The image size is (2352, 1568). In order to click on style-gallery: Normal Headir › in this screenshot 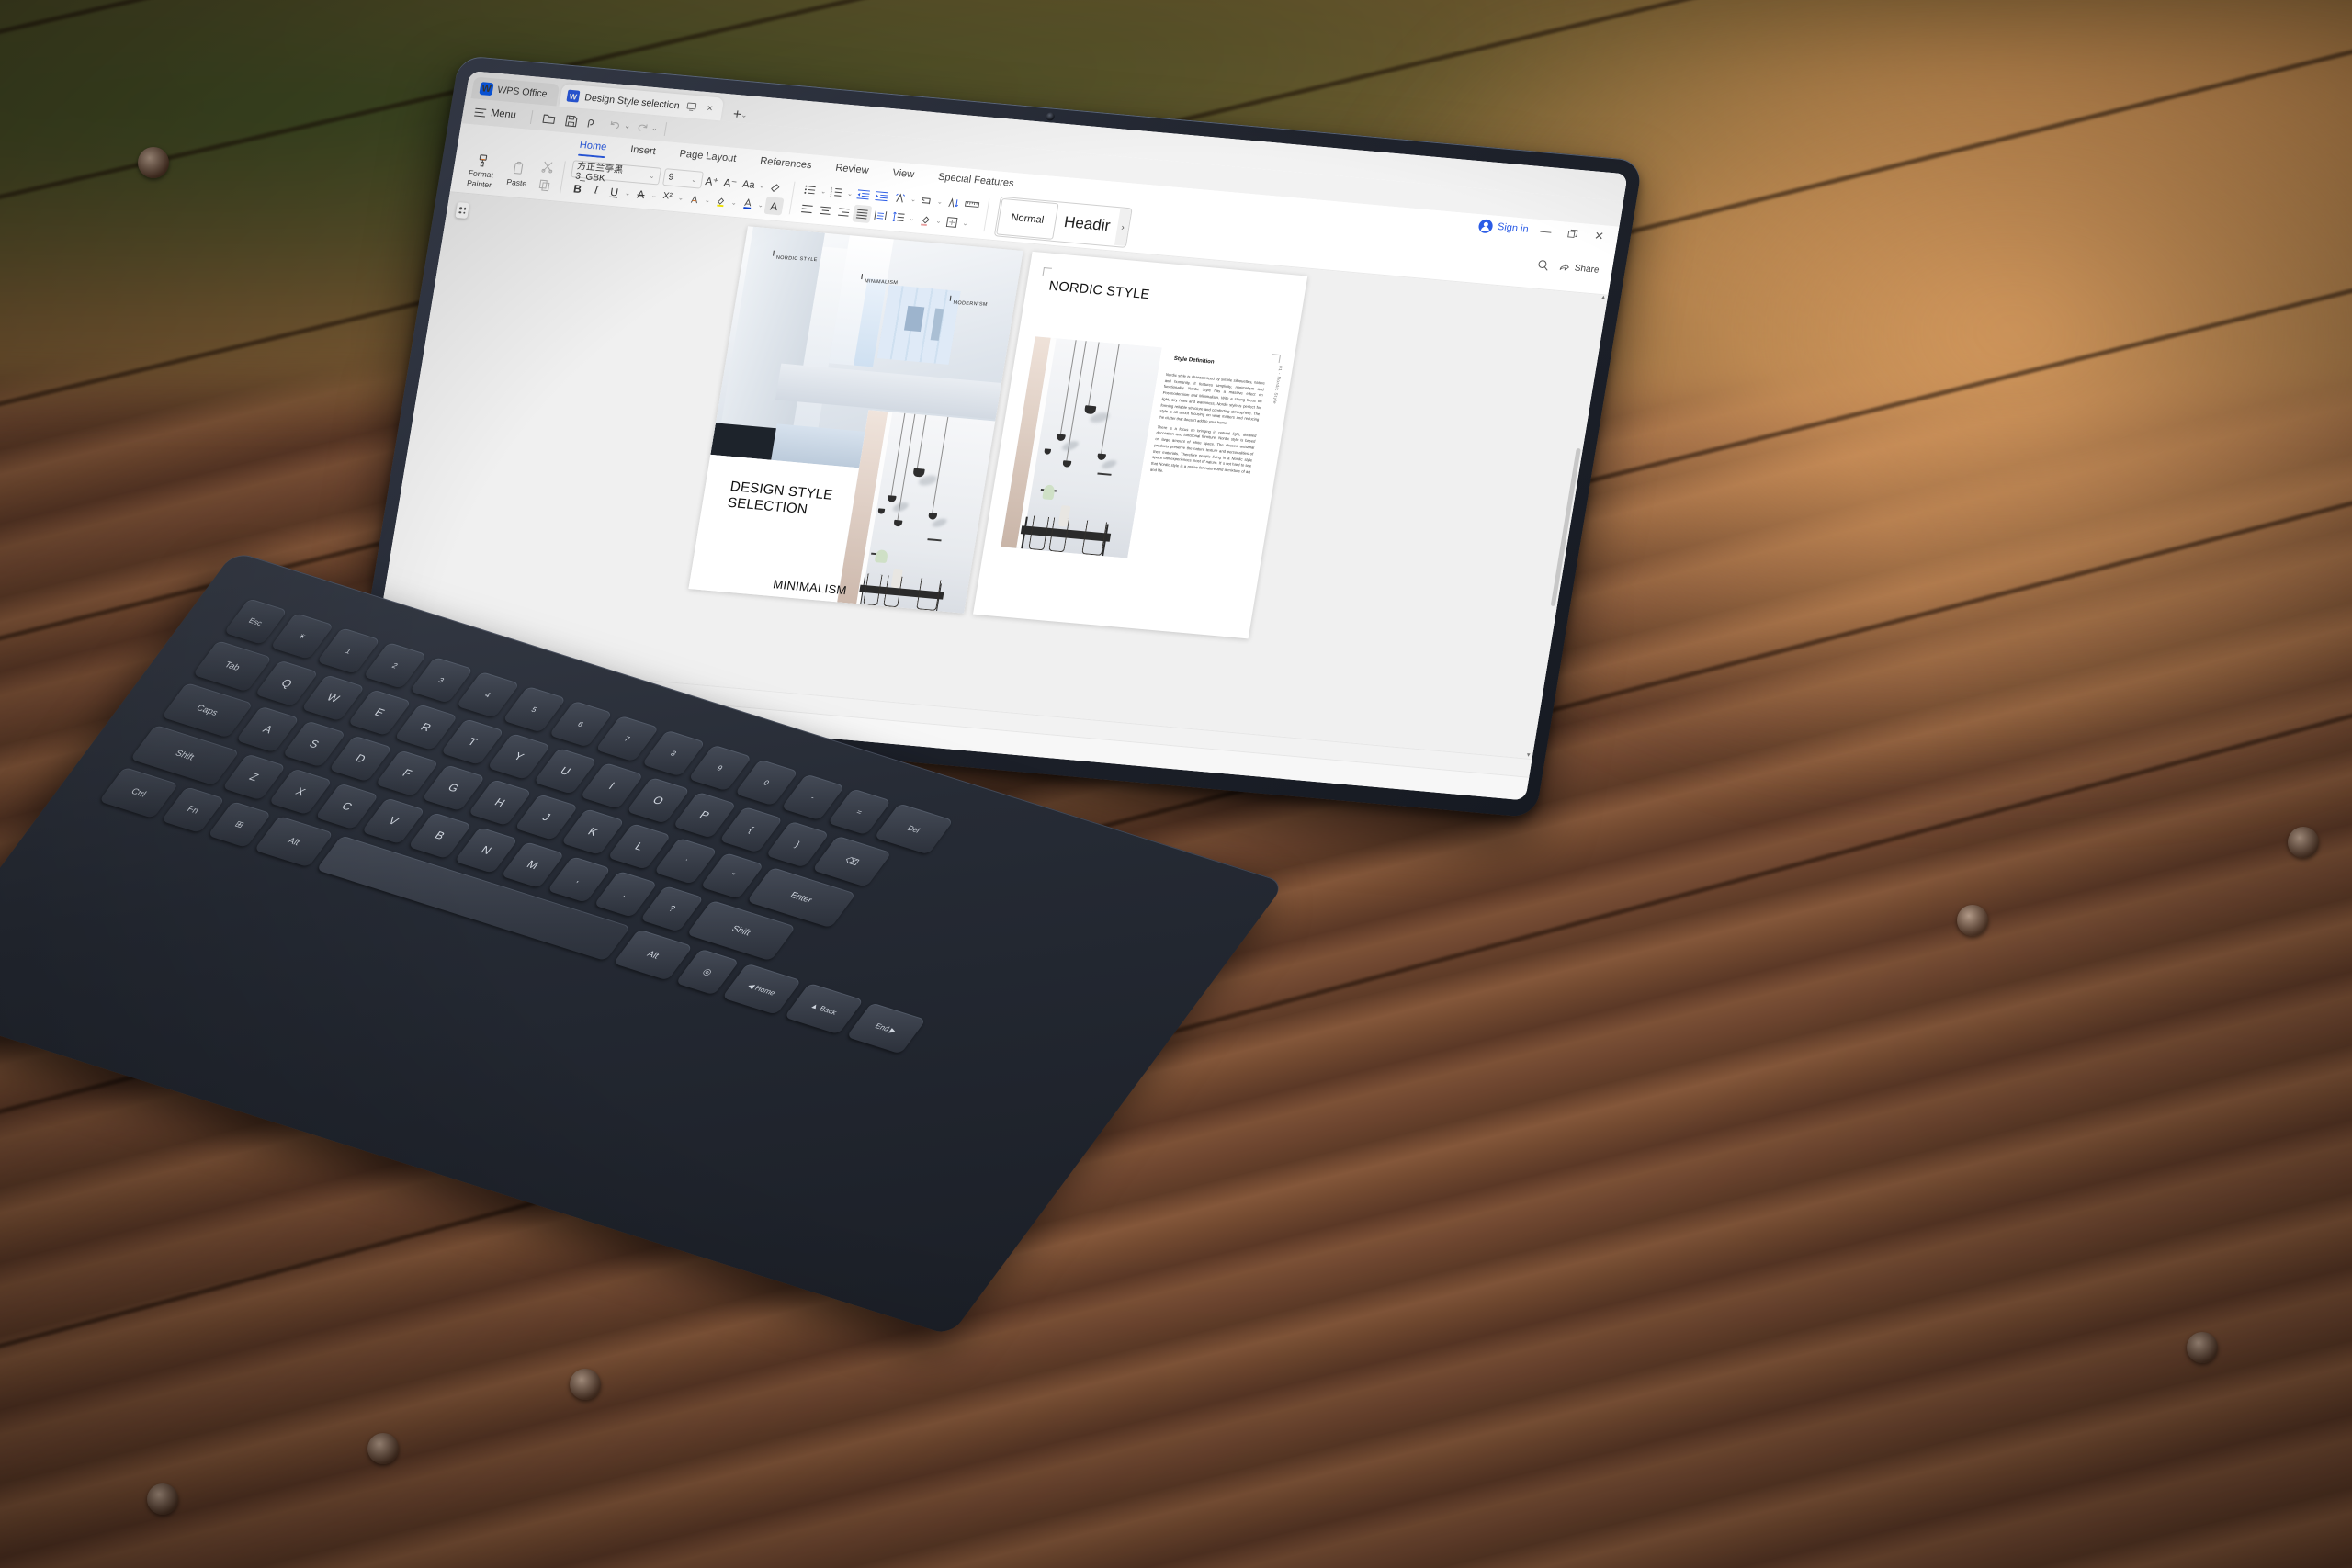, I will do `click(1063, 222)`.